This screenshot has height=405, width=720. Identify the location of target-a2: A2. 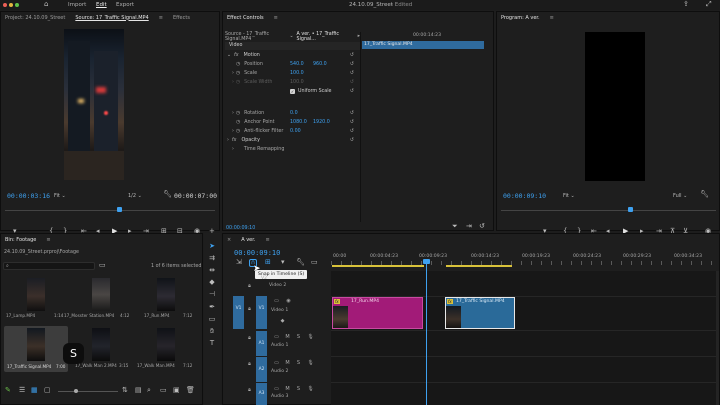
(261, 369).